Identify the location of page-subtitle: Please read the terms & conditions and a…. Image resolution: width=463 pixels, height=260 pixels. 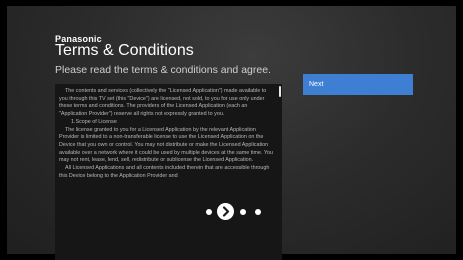
(163, 70).